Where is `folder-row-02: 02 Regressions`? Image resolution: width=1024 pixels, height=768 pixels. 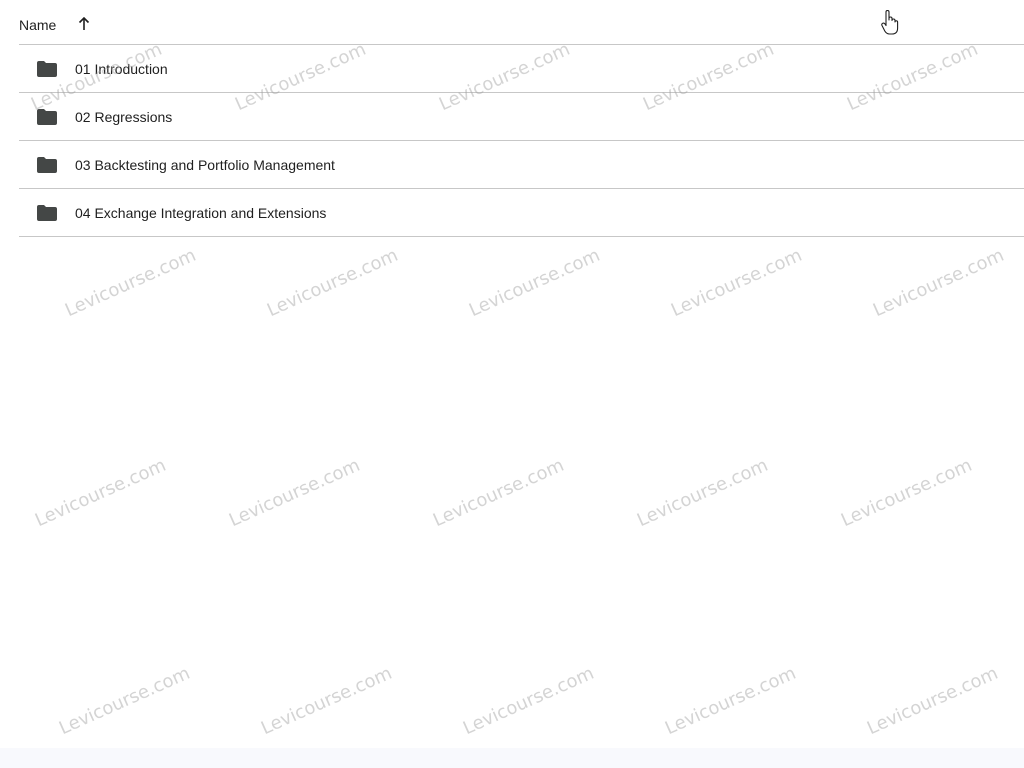 folder-row-02: 02 Regressions is located at coordinates (521, 117).